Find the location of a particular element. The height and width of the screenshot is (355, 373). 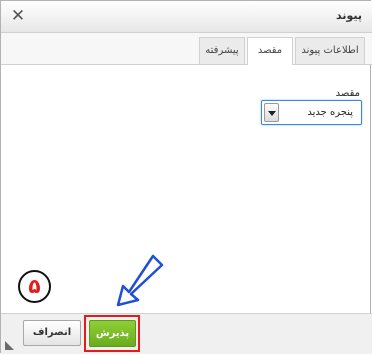

pointer-arrow-icon is located at coordinates (140, 280).